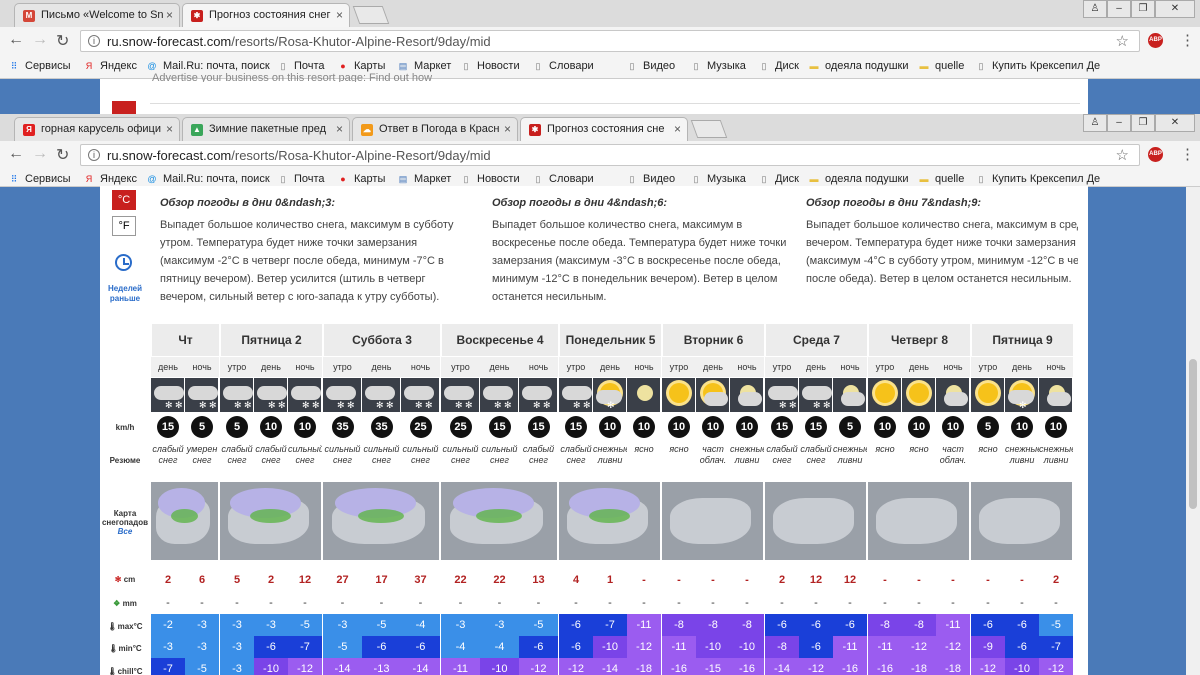  I want to click on clock-icon, so click(123, 262).